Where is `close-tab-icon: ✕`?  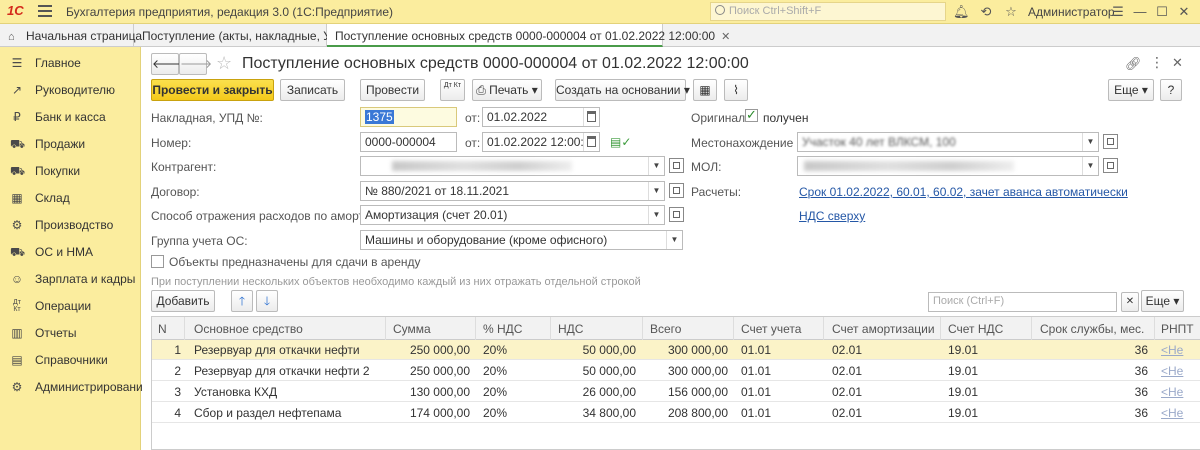
close-tab-icon: ✕ is located at coordinates (725, 37).